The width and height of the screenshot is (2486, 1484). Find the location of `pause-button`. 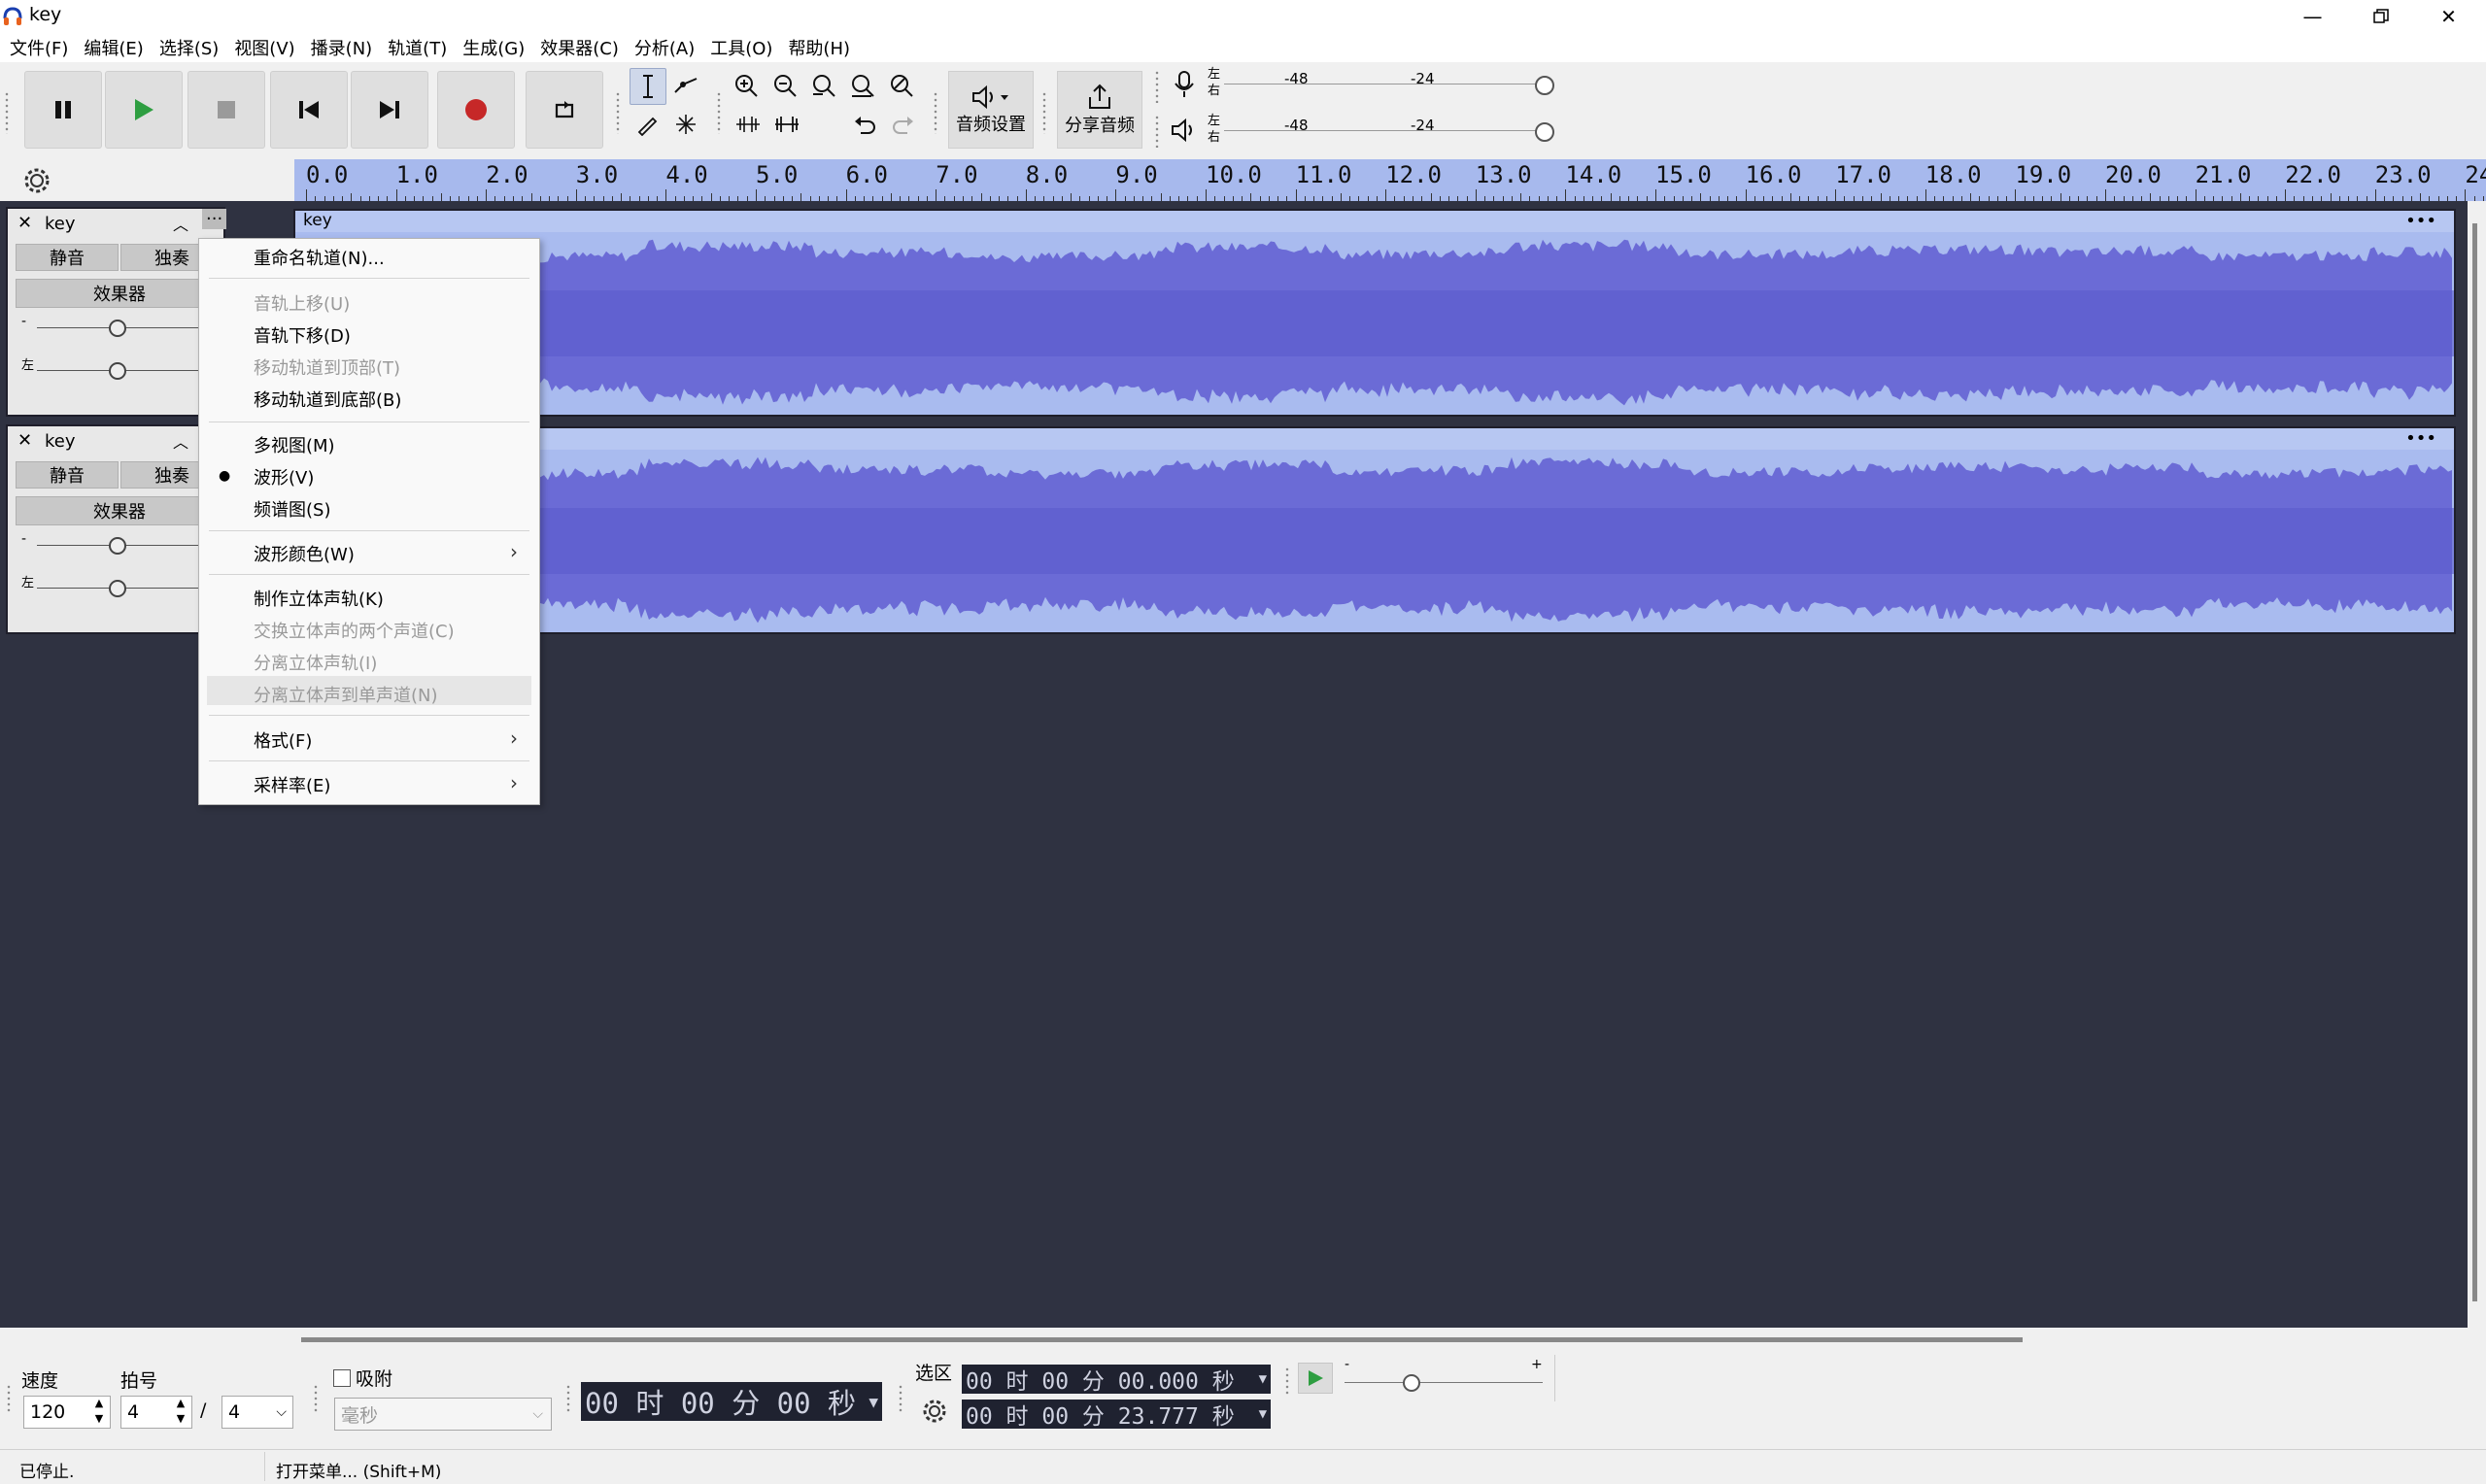

pause-button is located at coordinates (63, 110).